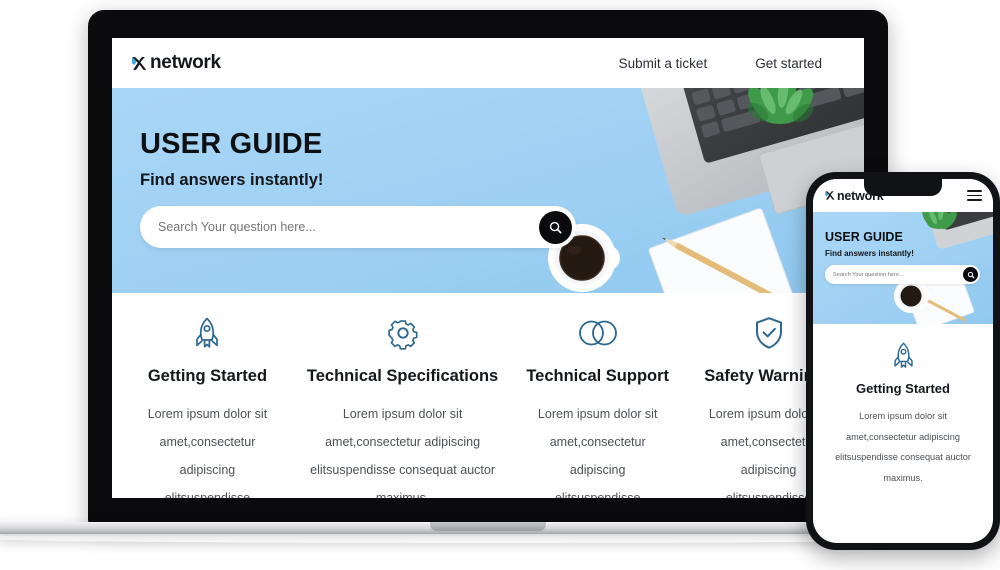 This screenshot has width=1000, height=570. Describe the element at coordinates (903, 187) in the screenshot. I see `phone-notch` at that location.